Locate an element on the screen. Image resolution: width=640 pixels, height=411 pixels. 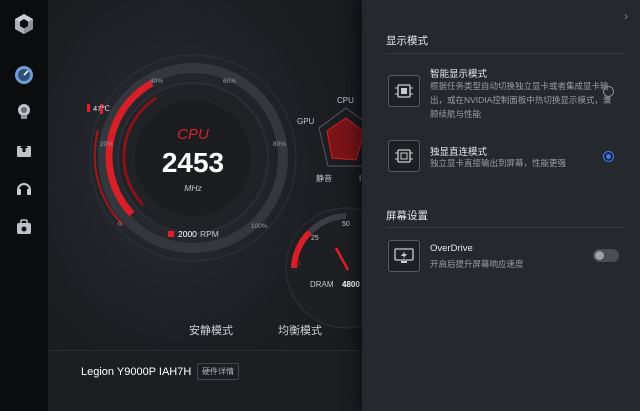
discrete-gpu-mode-desc: 独立显卡直接输出到屏幕，性能更强 is located at coordinates (498, 163).